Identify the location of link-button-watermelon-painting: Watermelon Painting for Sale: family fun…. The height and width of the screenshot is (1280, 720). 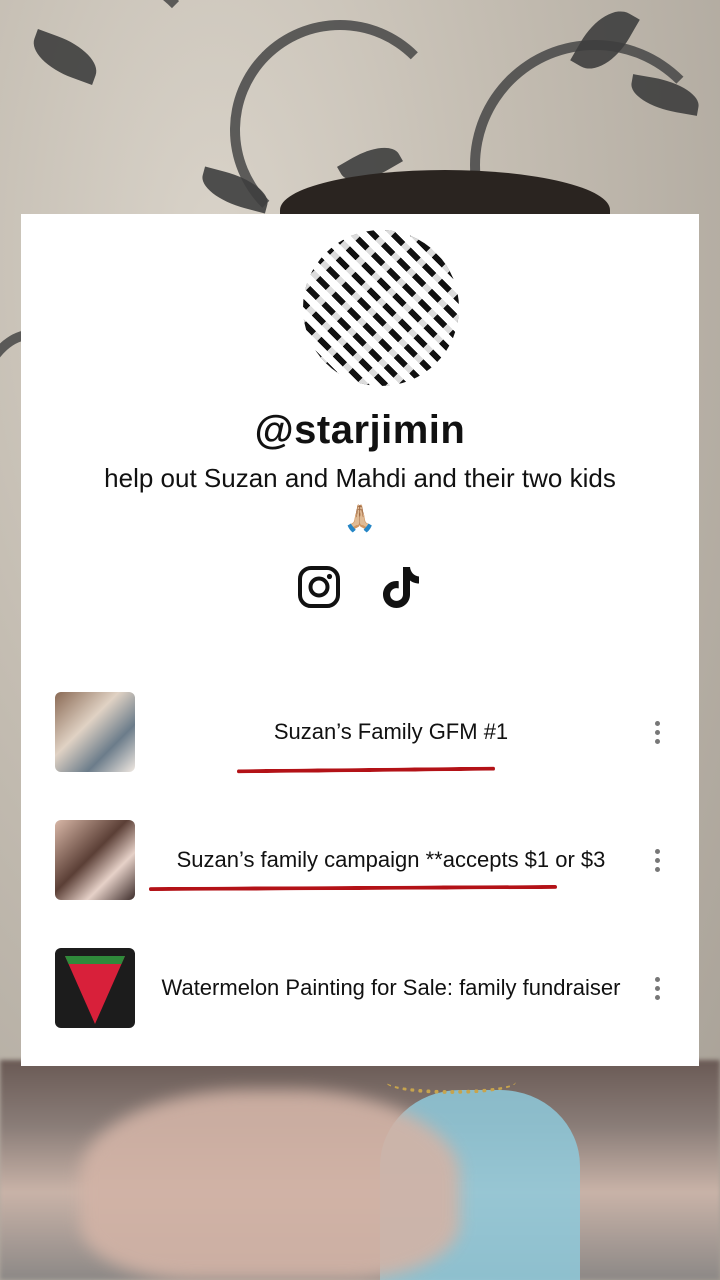
(361, 988).